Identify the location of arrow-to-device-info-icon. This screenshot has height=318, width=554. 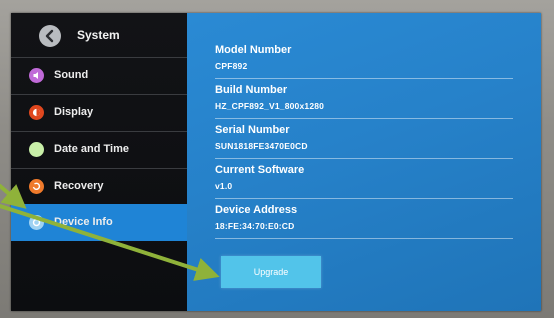
(13, 196).